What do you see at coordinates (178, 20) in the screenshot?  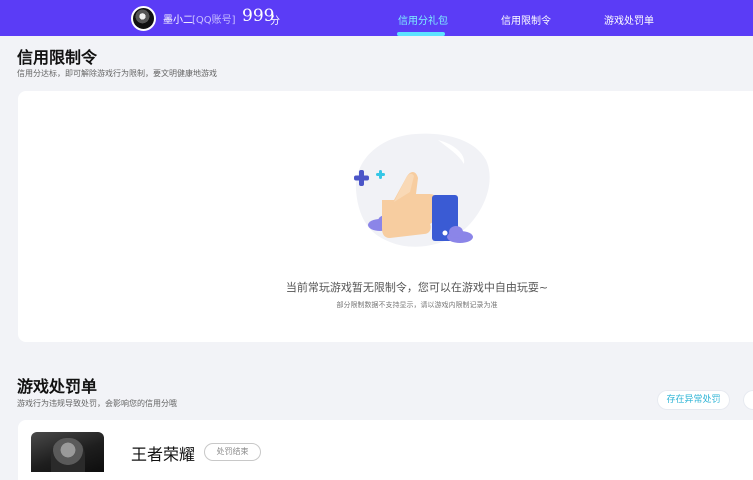 I see `user-nickname: 墨小二` at bounding box center [178, 20].